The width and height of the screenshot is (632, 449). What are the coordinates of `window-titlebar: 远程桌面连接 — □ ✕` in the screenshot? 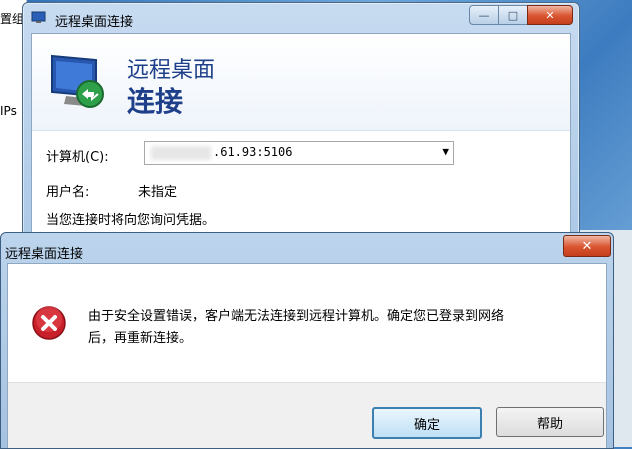 It's located at (301, 18).